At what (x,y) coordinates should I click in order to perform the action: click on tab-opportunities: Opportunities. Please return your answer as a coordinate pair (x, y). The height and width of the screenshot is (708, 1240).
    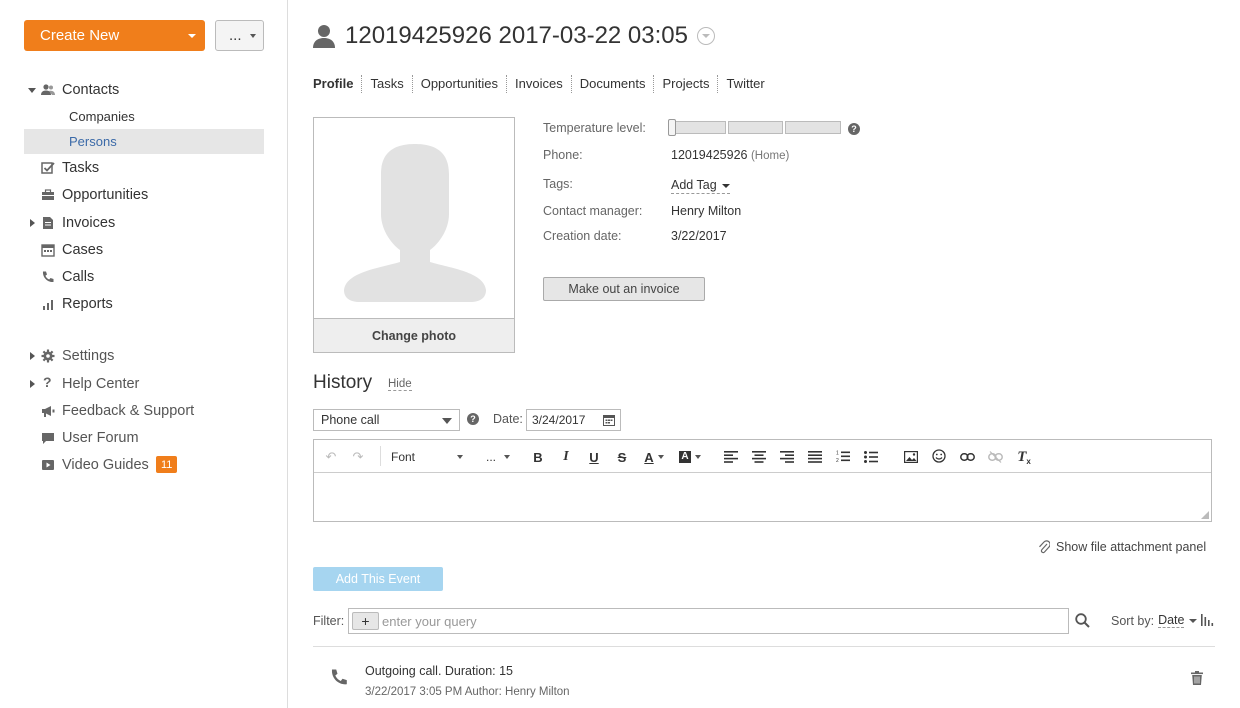
    Looking at the image, I should click on (458, 84).